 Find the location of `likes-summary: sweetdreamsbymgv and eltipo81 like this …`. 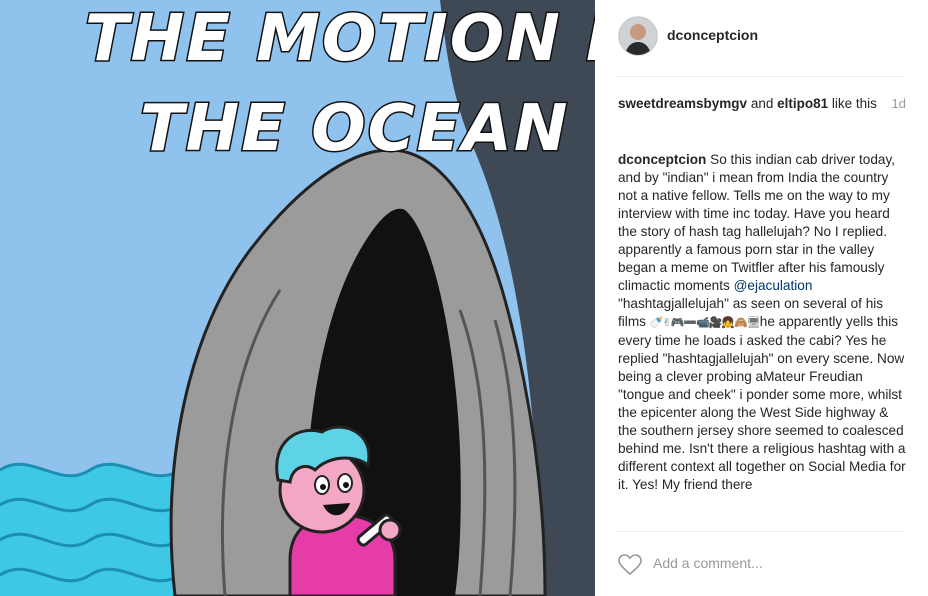

likes-summary: sweetdreamsbymgv and eltipo81 like this … is located at coordinates (762, 104).